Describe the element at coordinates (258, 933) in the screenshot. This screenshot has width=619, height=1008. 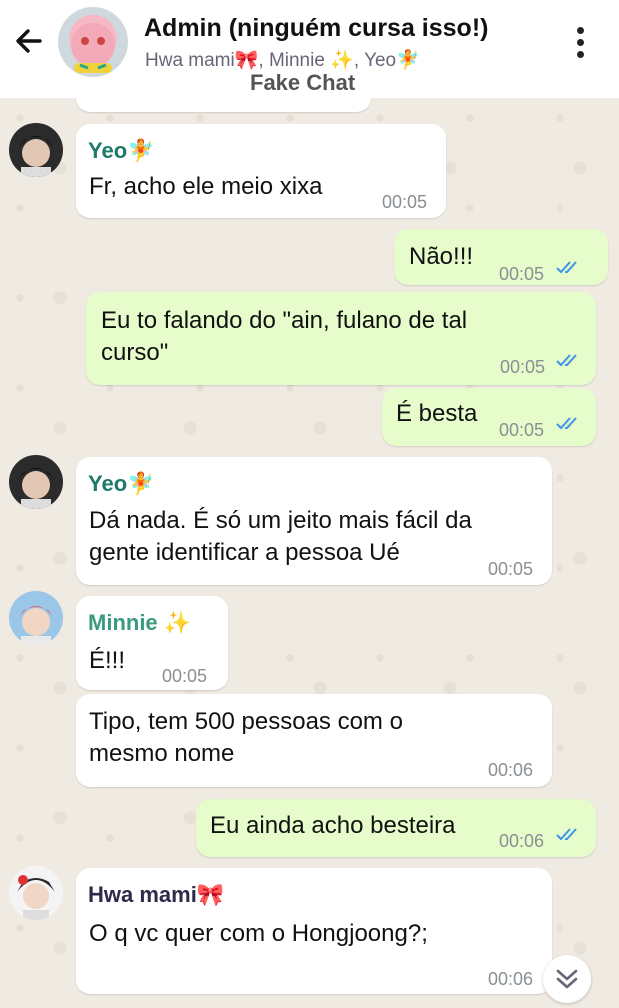
I see `message-text: O q vc quer com o Hongjoong?;` at that location.